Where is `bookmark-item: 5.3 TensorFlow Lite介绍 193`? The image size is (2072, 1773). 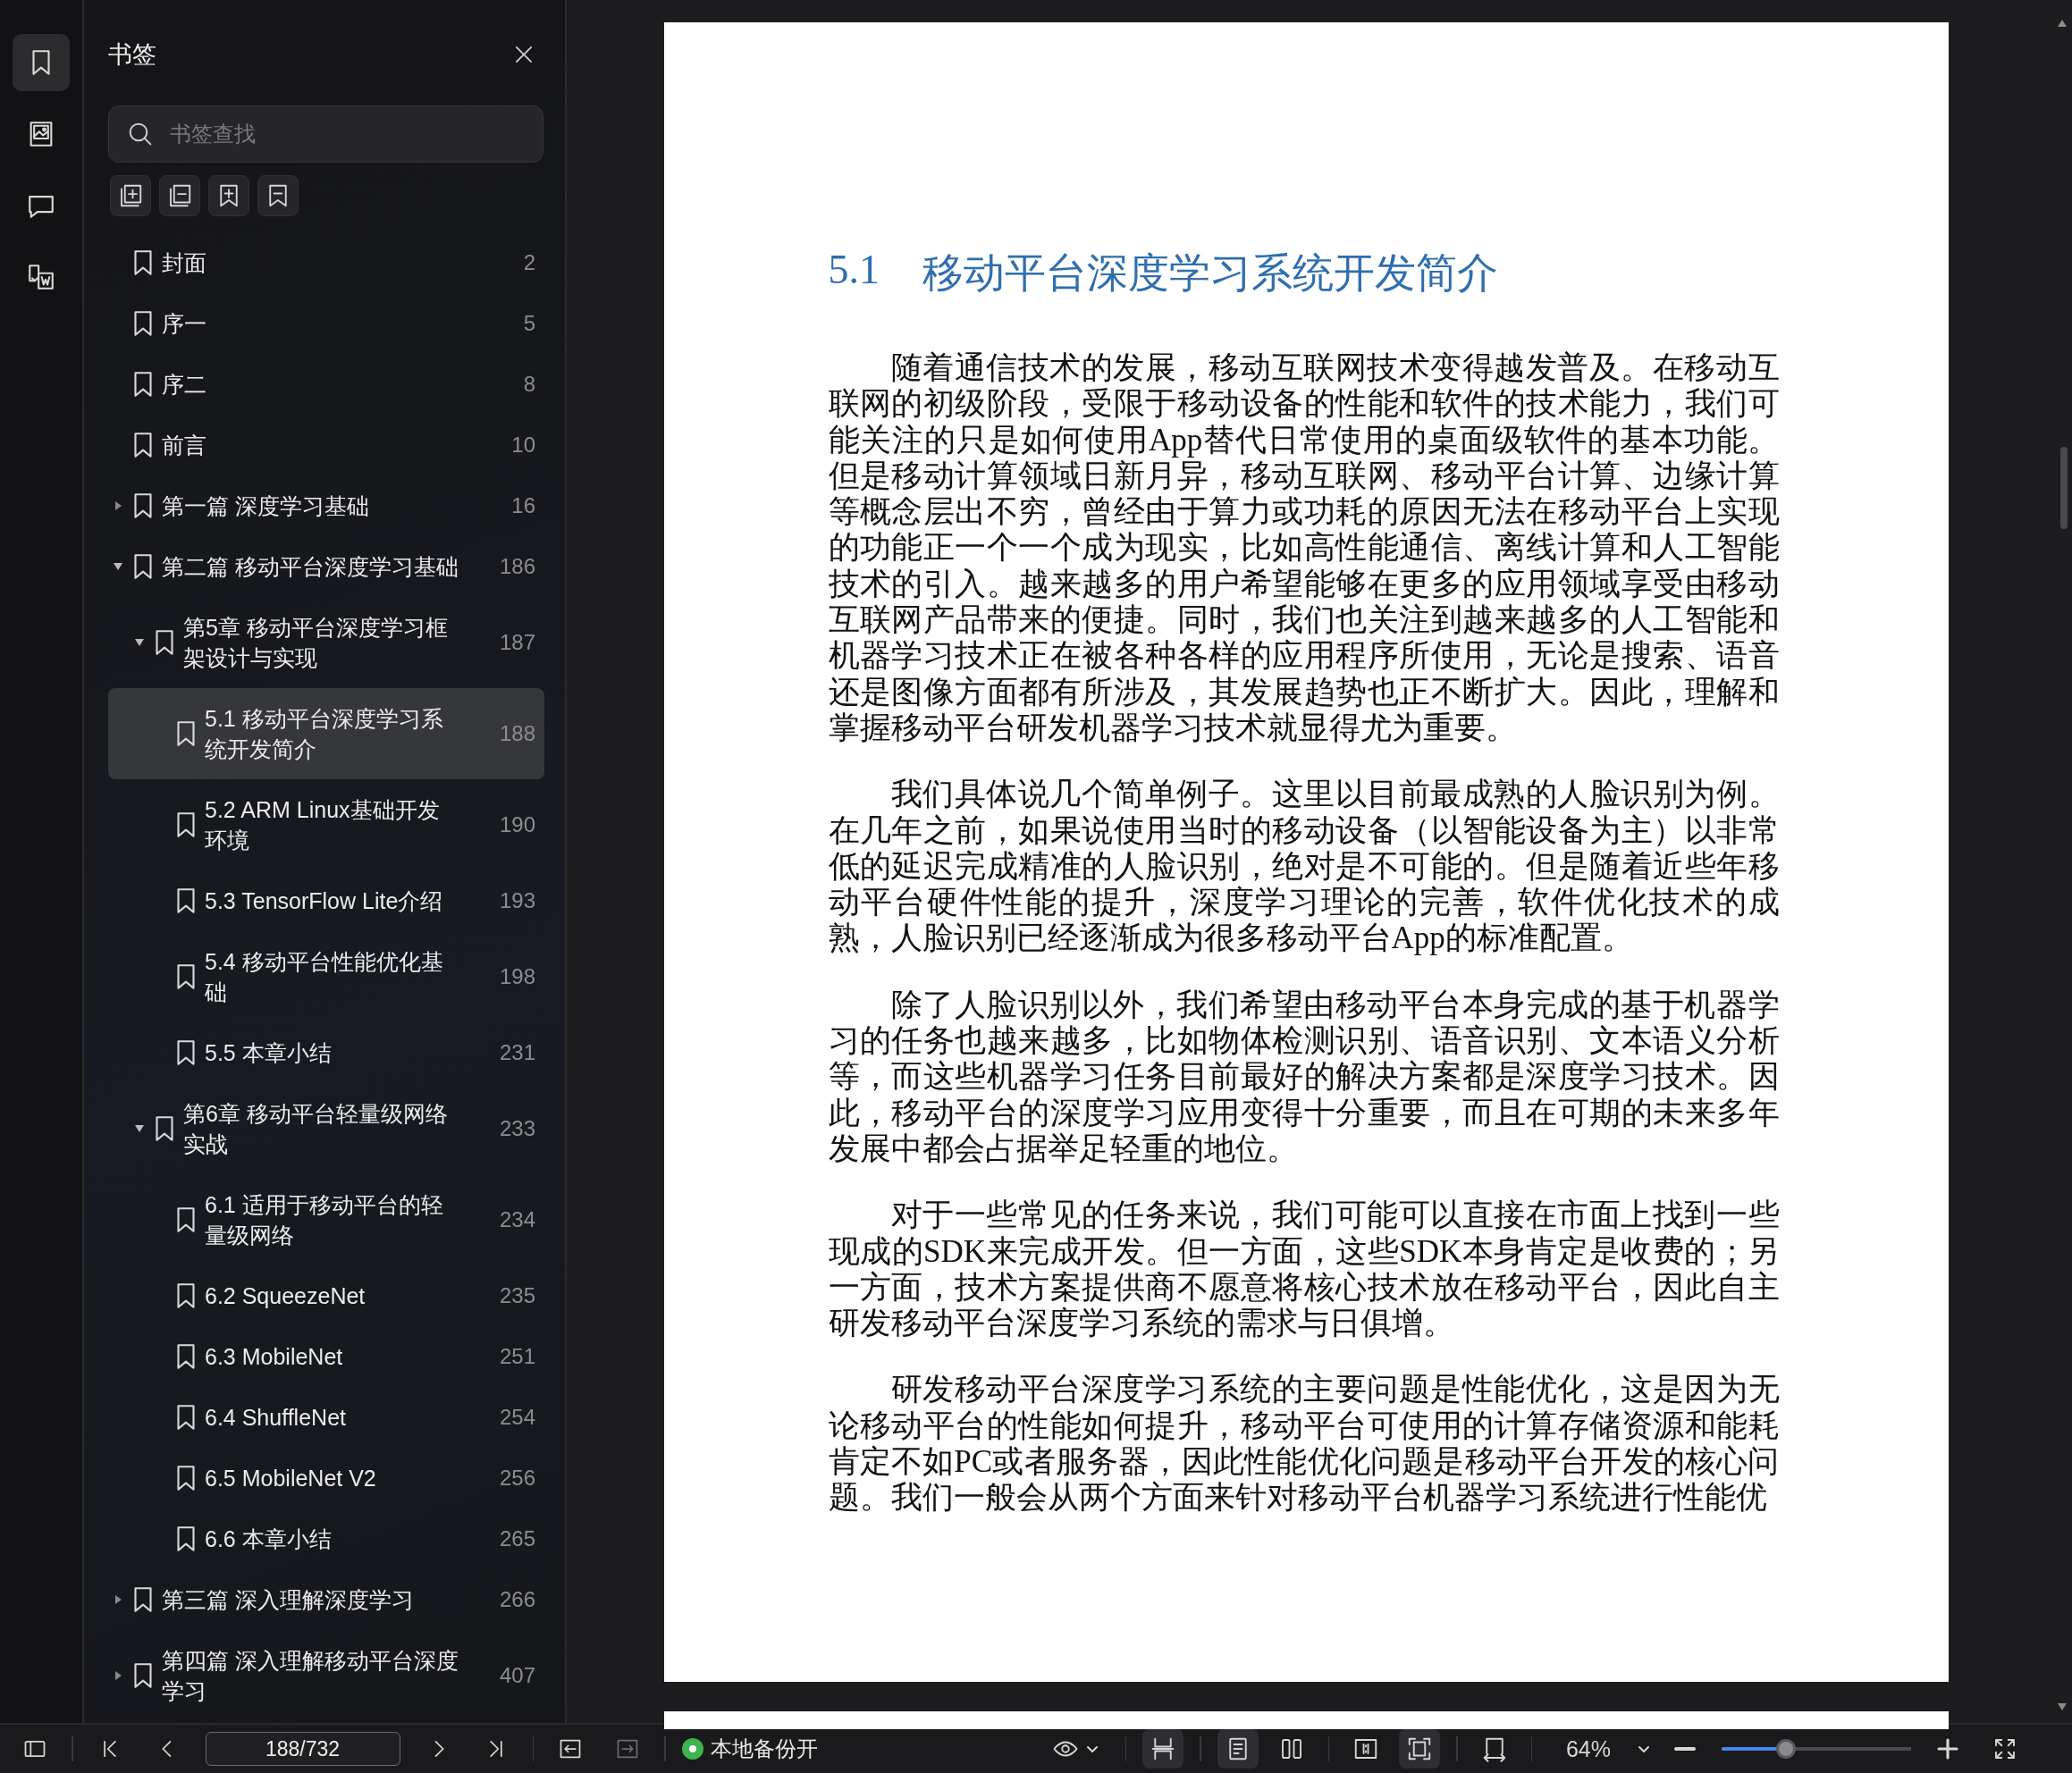
bookmark-item: 5.3 TensorFlow Lite介绍 193 is located at coordinates (326, 900).